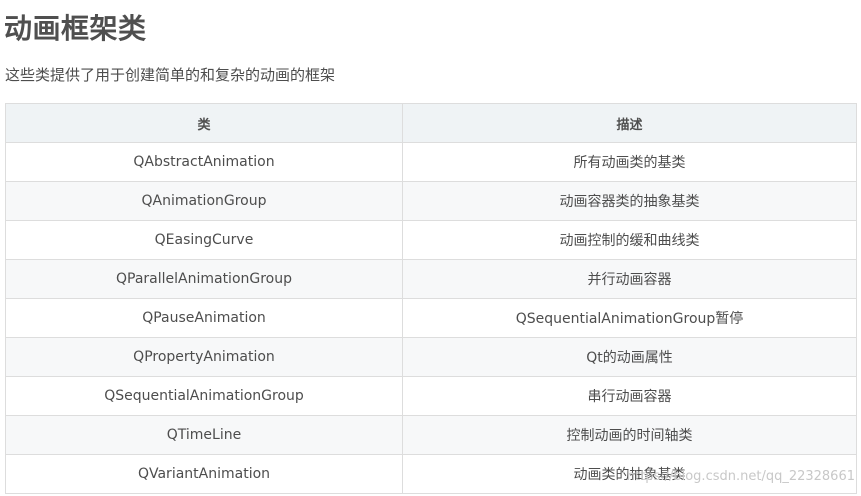 The height and width of the screenshot is (496, 861). What do you see at coordinates (204, 279) in the screenshot?
I see `class-name-cell: QParallelAnimationGroup` at bounding box center [204, 279].